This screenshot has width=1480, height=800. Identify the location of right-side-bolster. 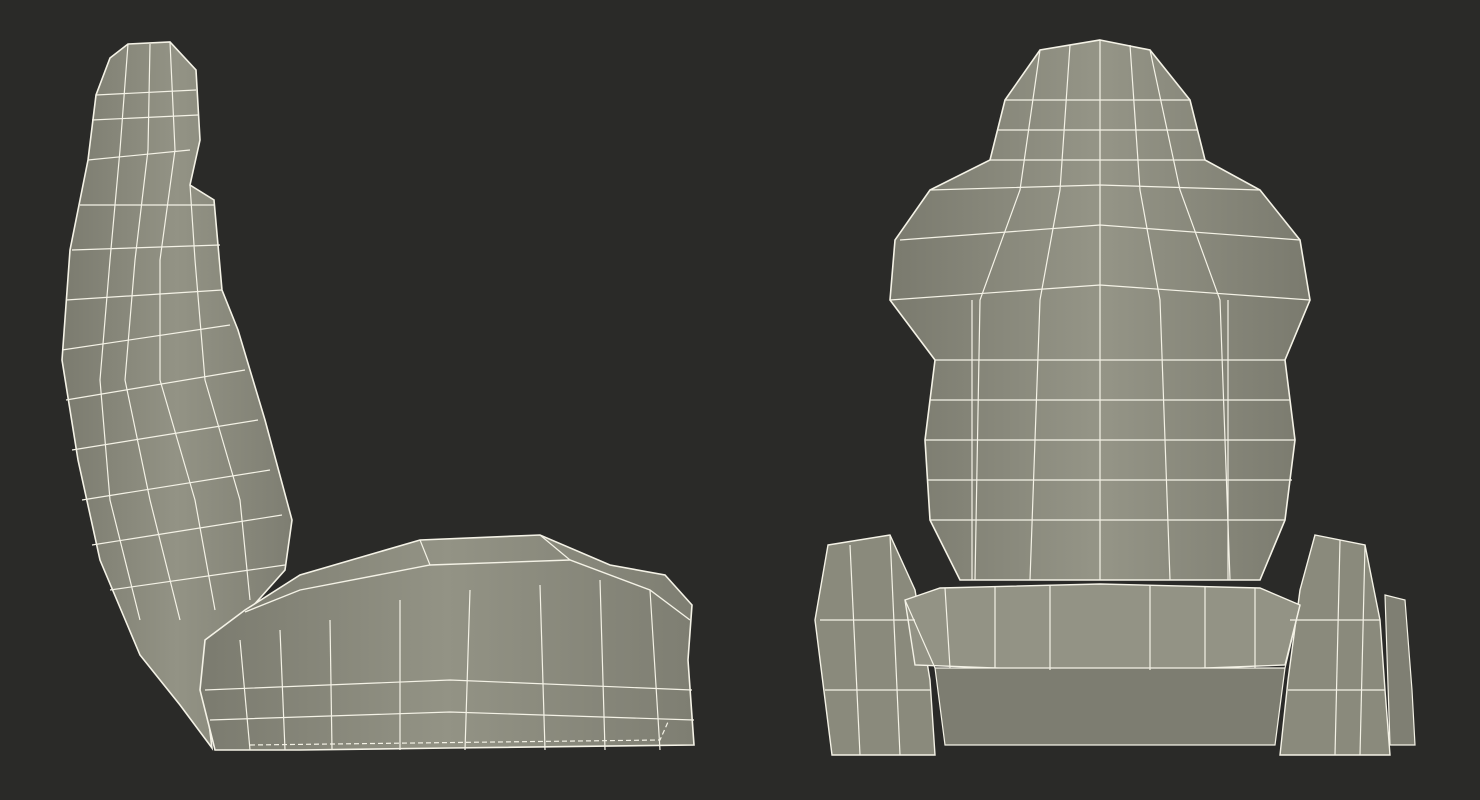
(1335, 645).